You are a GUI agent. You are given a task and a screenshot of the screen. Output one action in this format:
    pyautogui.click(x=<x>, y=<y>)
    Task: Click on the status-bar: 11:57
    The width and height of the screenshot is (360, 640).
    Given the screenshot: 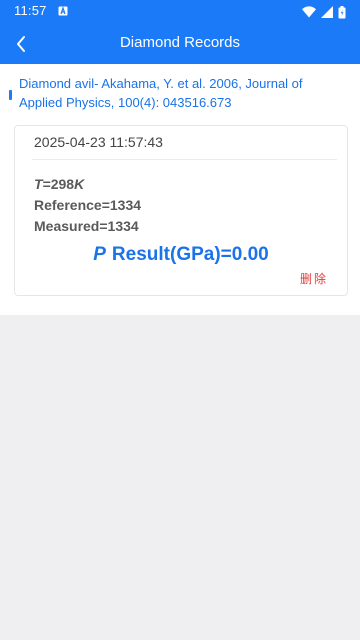 What is the action you would take?
    pyautogui.click(x=180, y=12)
    